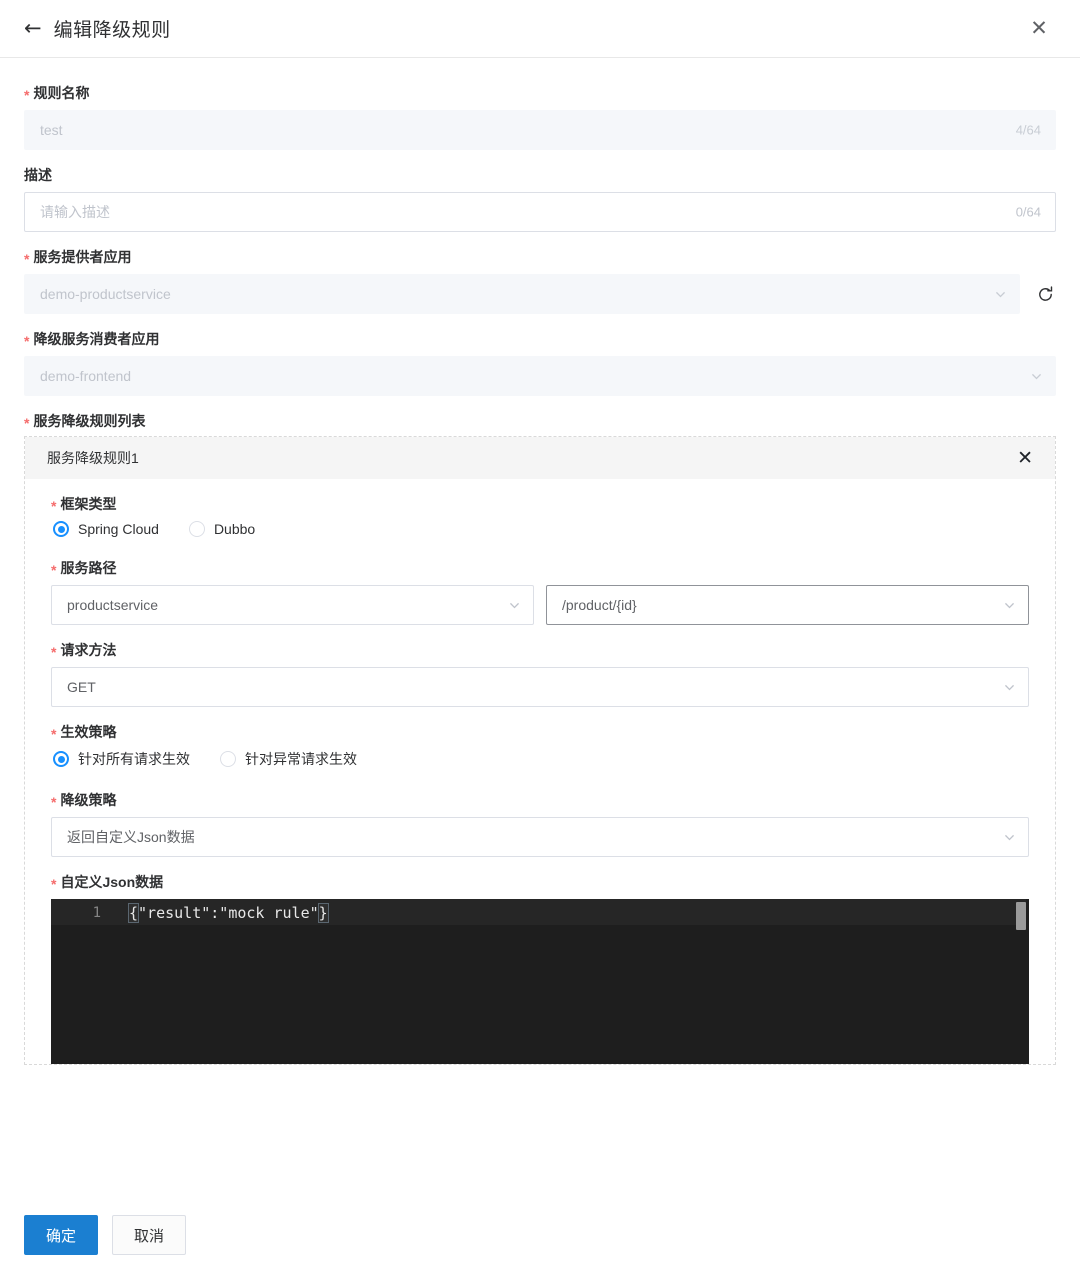  Describe the element at coordinates (540, 882) in the screenshot. I see `custom-json-label: * 自定义Json数据` at that location.